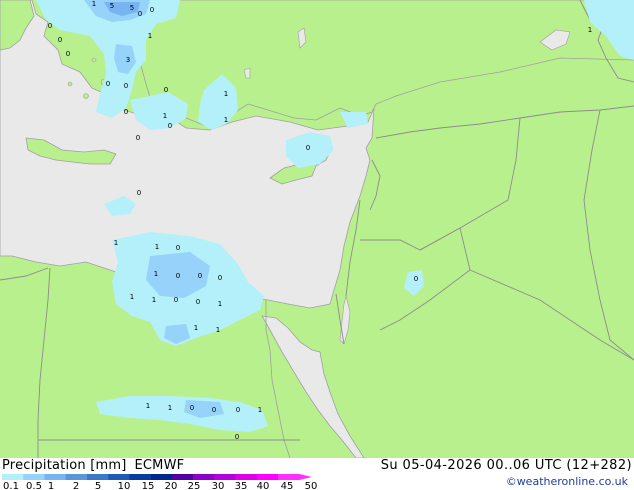 This screenshot has width=634, height=490. What do you see at coordinates (305, 477) in the screenshot?
I see `color-scale-arrow` at bounding box center [305, 477].